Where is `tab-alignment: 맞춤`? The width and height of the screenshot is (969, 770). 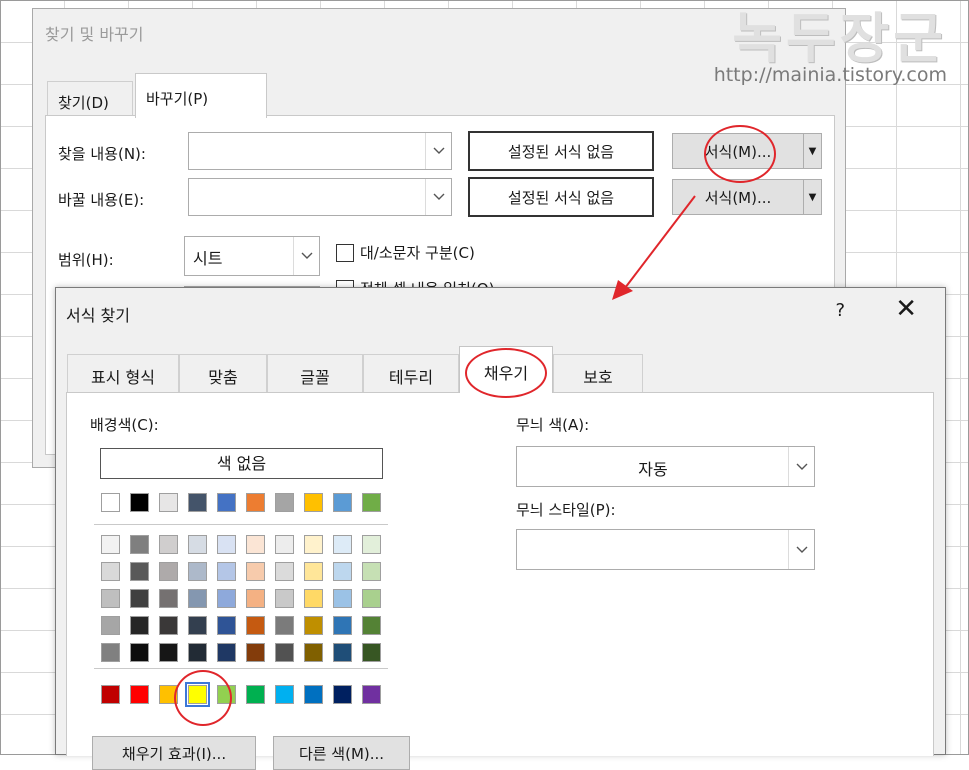
tab-alignment: 맞춤 is located at coordinates (223, 373).